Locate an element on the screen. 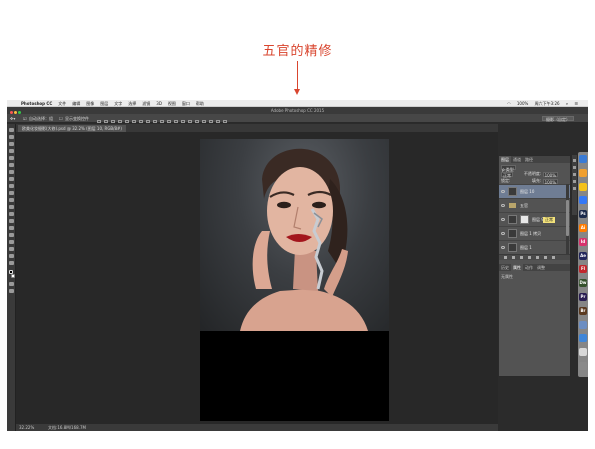 This screenshot has width=595, height=449. screen-mode-icon is located at coordinates (11, 291).